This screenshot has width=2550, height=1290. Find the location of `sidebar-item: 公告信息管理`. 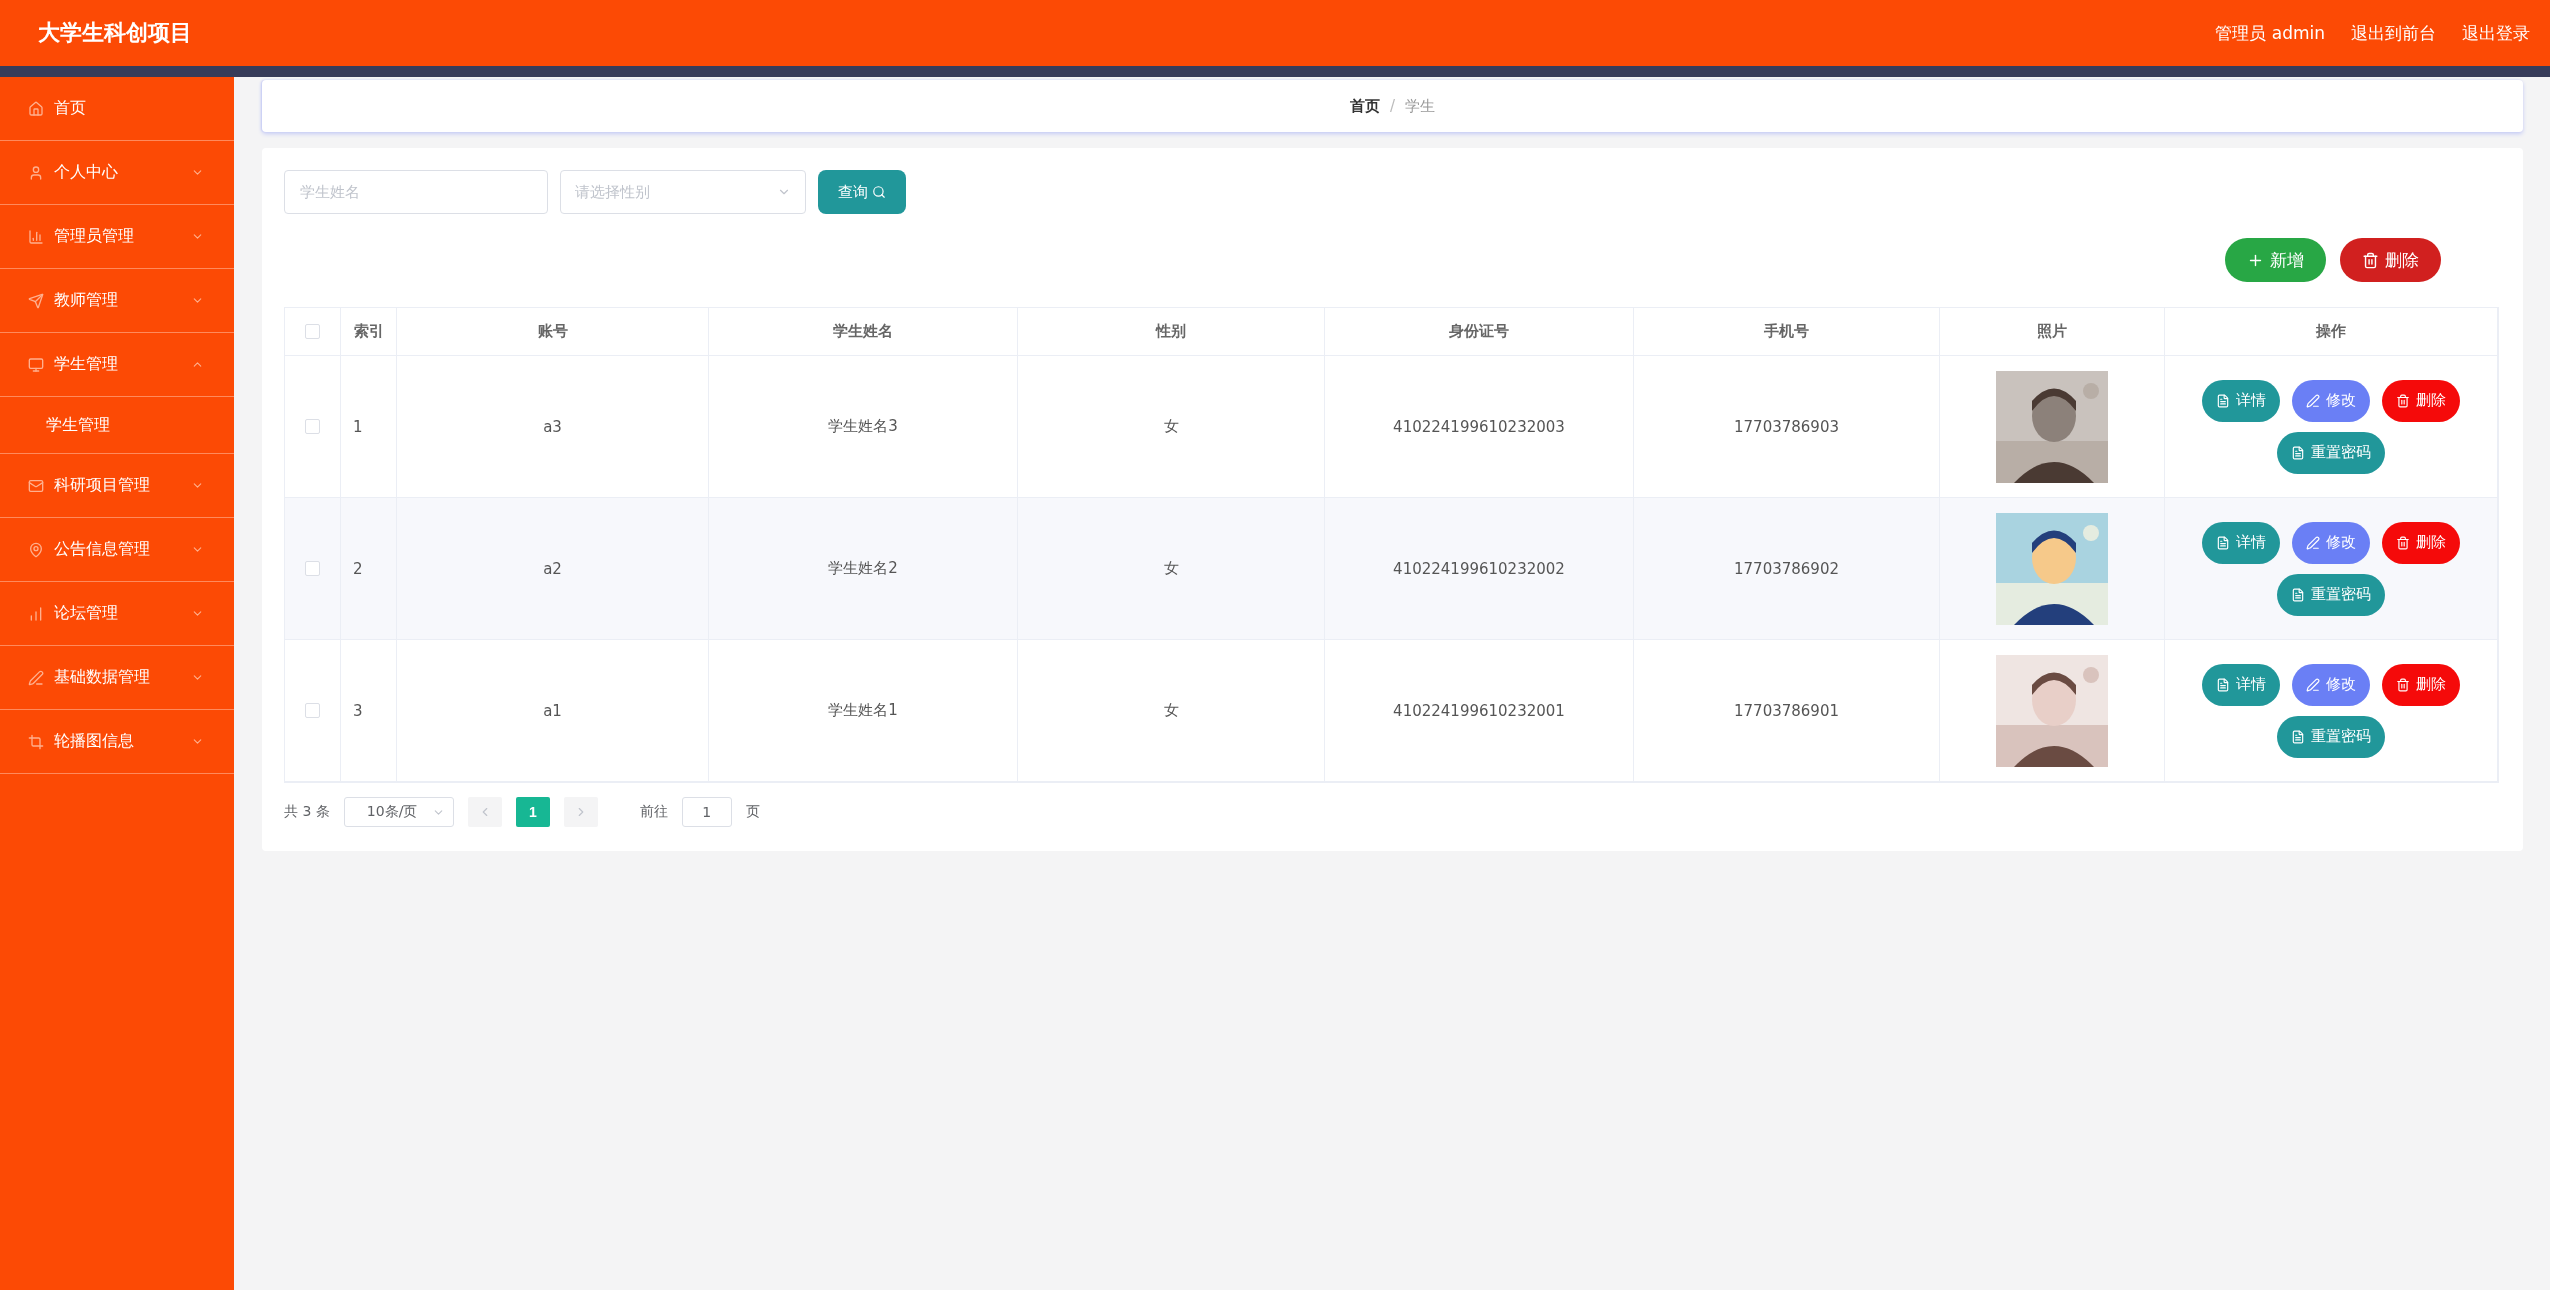

sidebar-item: 公告信息管理 is located at coordinates (117, 550).